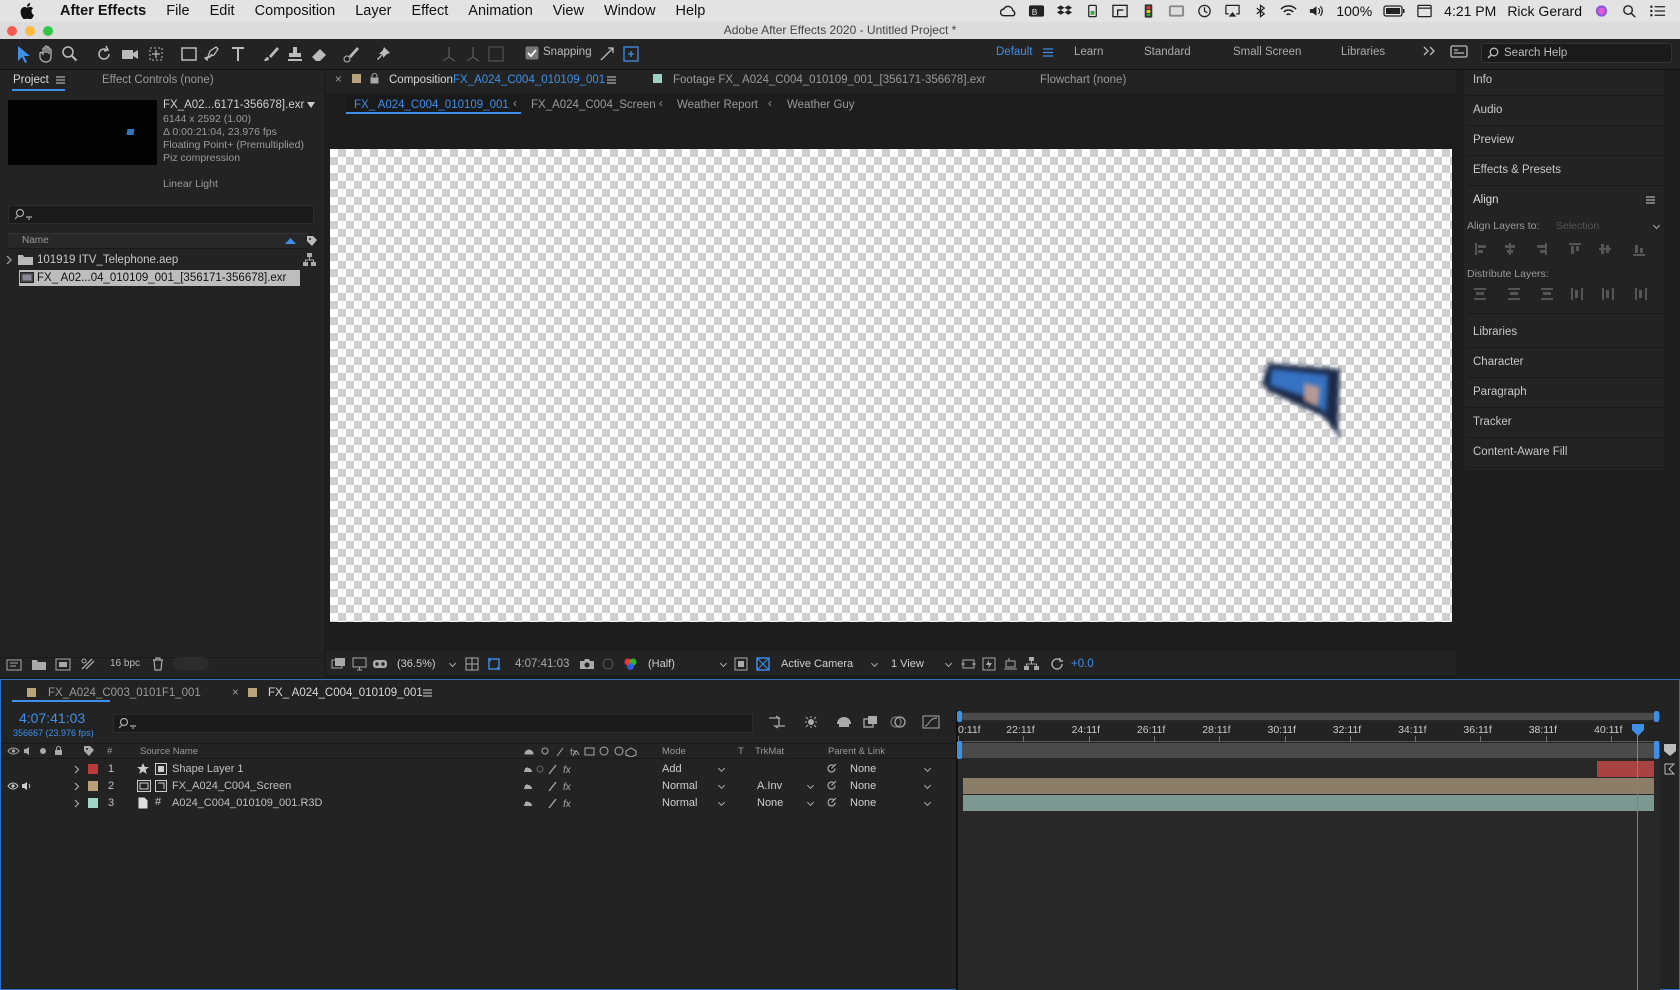 The image size is (1680, 990). I want to click on comp-tab-menu-icon, so click(611, 80).